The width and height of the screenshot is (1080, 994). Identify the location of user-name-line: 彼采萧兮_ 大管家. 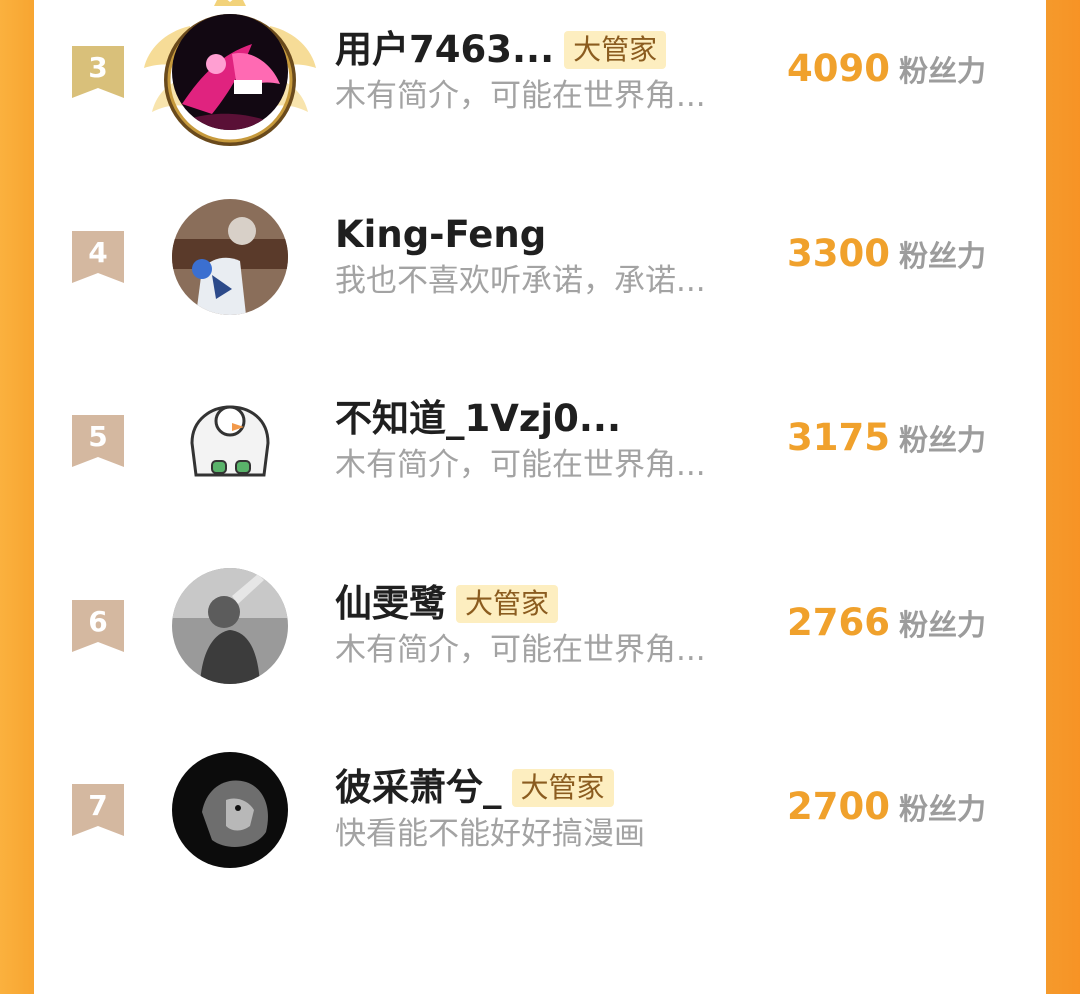
(474, 788).